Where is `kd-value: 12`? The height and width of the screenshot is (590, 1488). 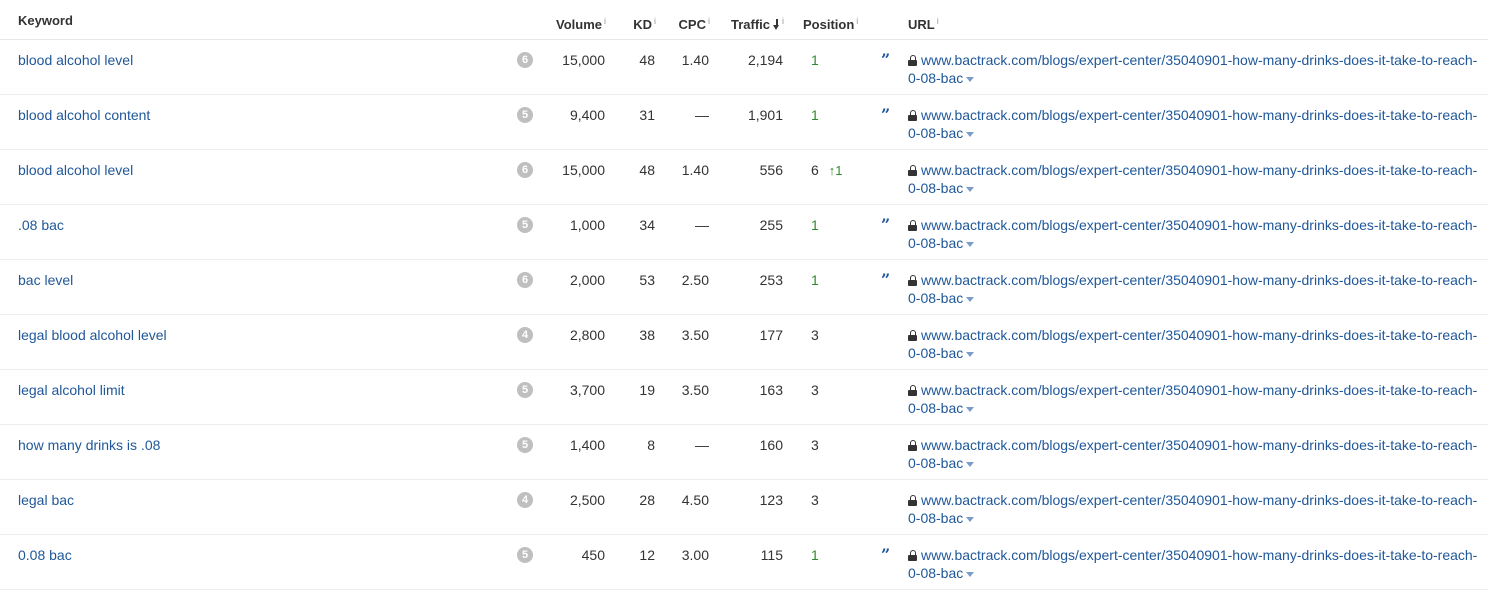
kd-value: 12 is located at coordinates (647, 555).